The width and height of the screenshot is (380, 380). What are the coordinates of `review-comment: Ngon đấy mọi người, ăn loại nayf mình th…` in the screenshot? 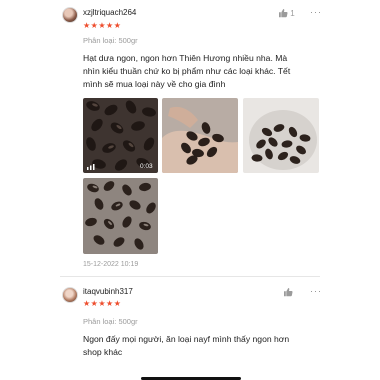 It's located at (205, 346).